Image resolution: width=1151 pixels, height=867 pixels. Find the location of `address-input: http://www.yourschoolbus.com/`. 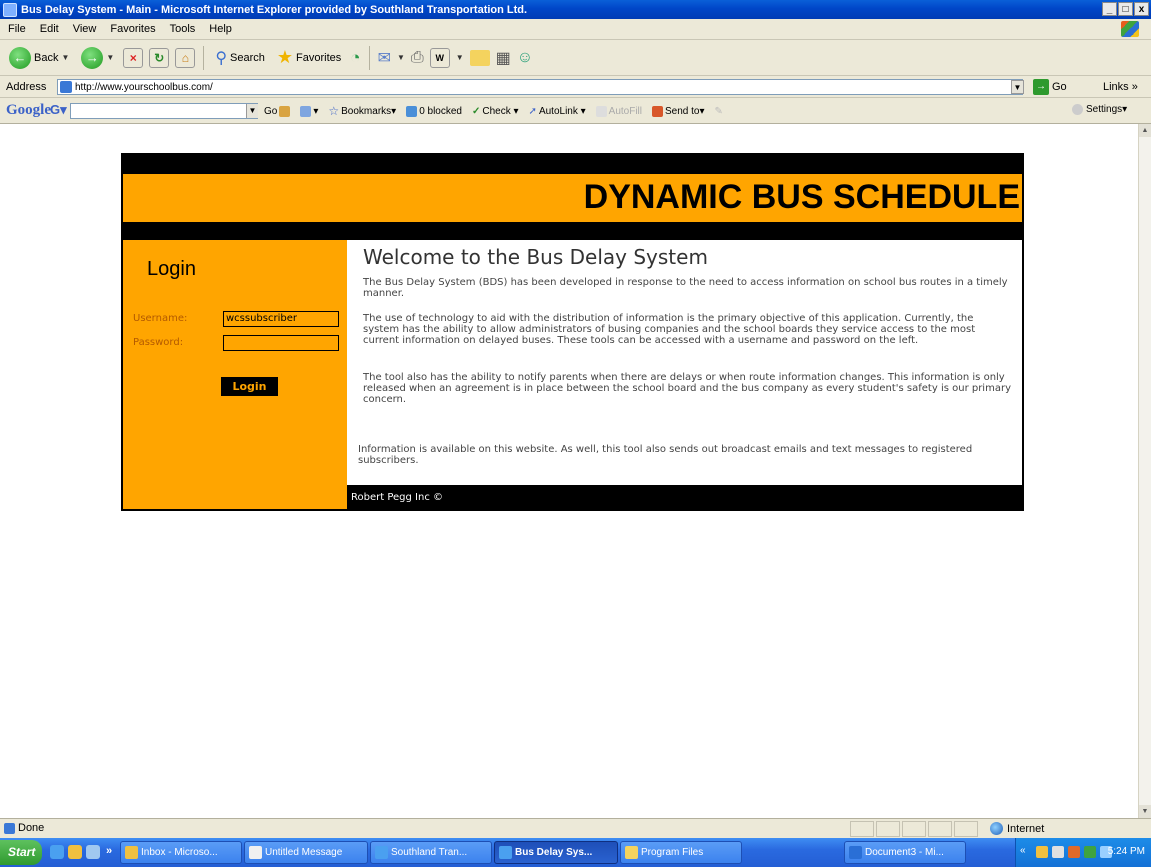

address-input: http://www.yourschoolbus.com/ is located at coordinates (540, 87).